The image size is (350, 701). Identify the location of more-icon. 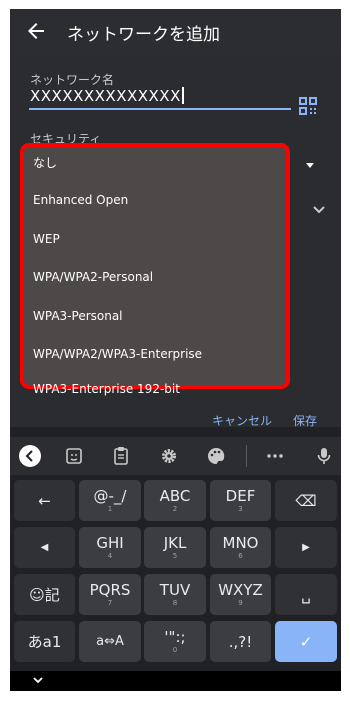
(275, 456).